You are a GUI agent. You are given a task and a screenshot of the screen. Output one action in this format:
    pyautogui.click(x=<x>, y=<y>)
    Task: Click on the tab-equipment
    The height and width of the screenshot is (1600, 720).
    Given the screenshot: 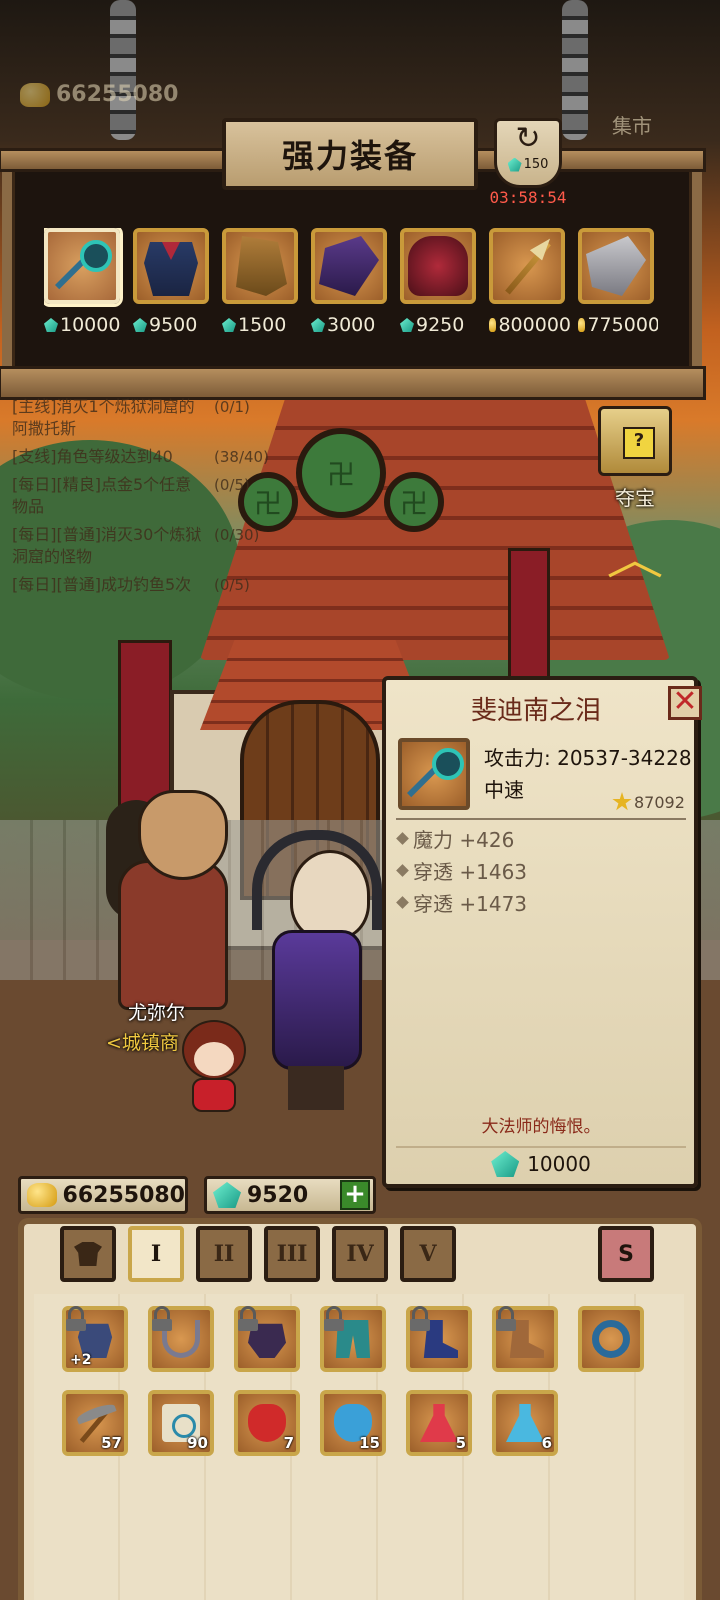 What is the action you would take?
    pyautogui.click(x=88, y=1254)
    